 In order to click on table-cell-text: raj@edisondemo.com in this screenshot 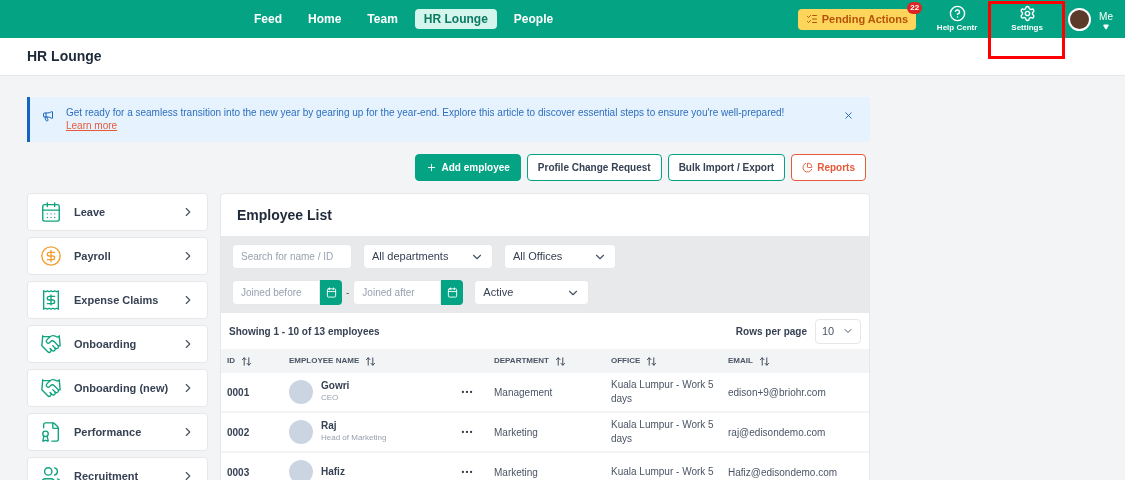, I will do `click(777, 432)`.